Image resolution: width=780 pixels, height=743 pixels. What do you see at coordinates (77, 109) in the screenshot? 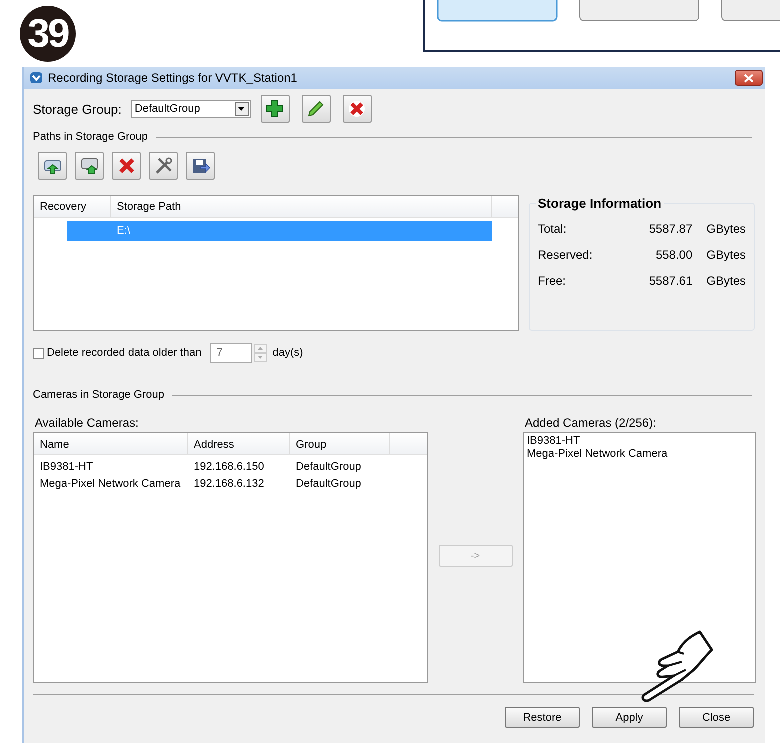
I see `storage-group-label: Storage Group:` at bounding box center [77, 109].